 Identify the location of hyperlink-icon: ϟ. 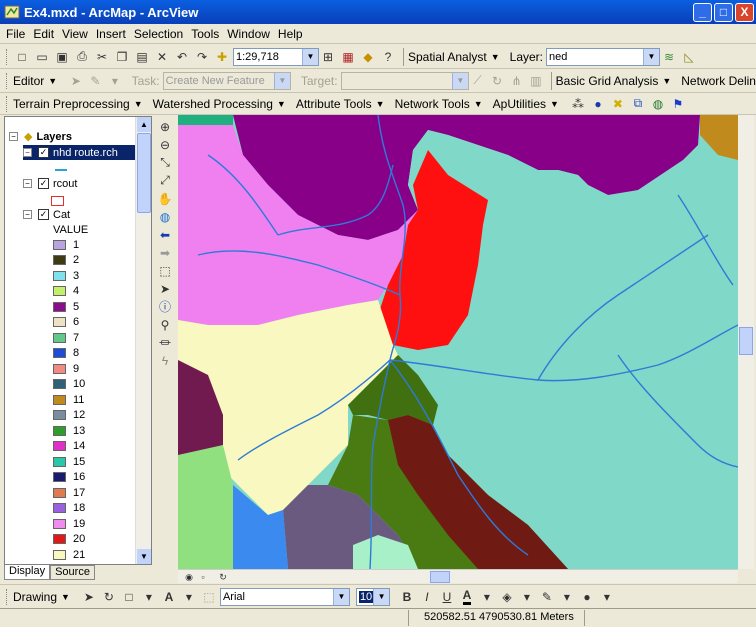
(165, 360).